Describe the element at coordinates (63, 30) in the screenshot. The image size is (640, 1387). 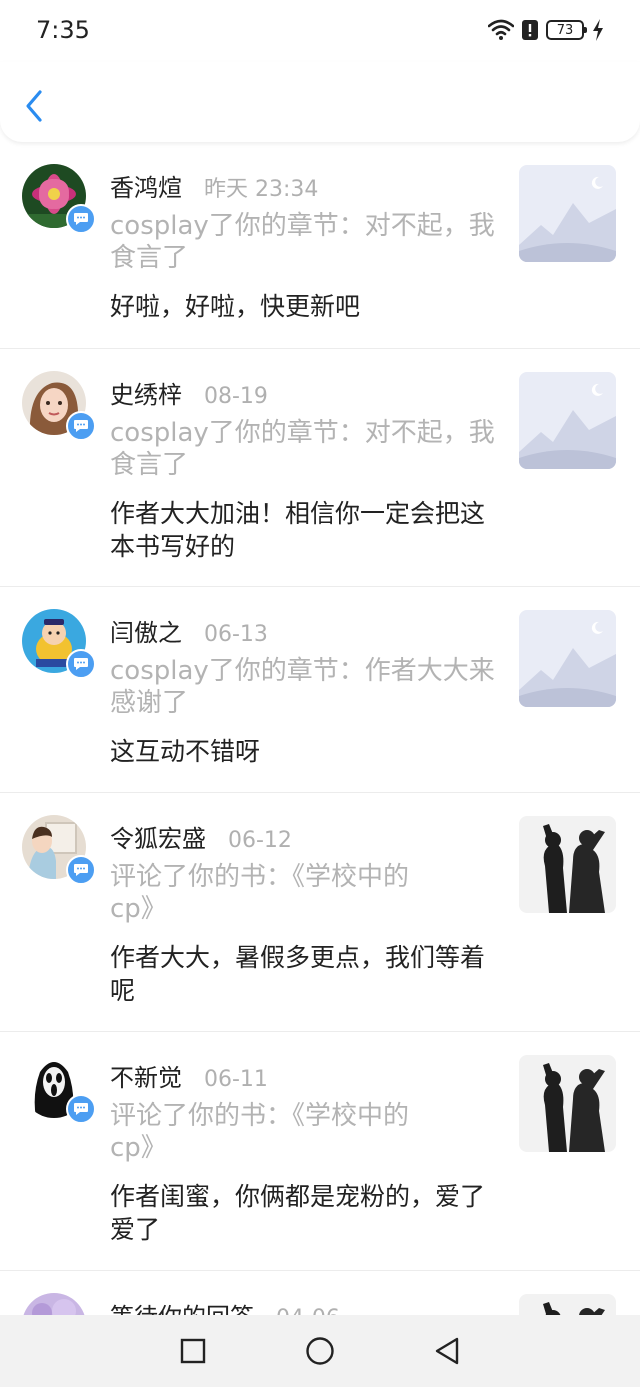
I see `status-time: 7:35` at that location.